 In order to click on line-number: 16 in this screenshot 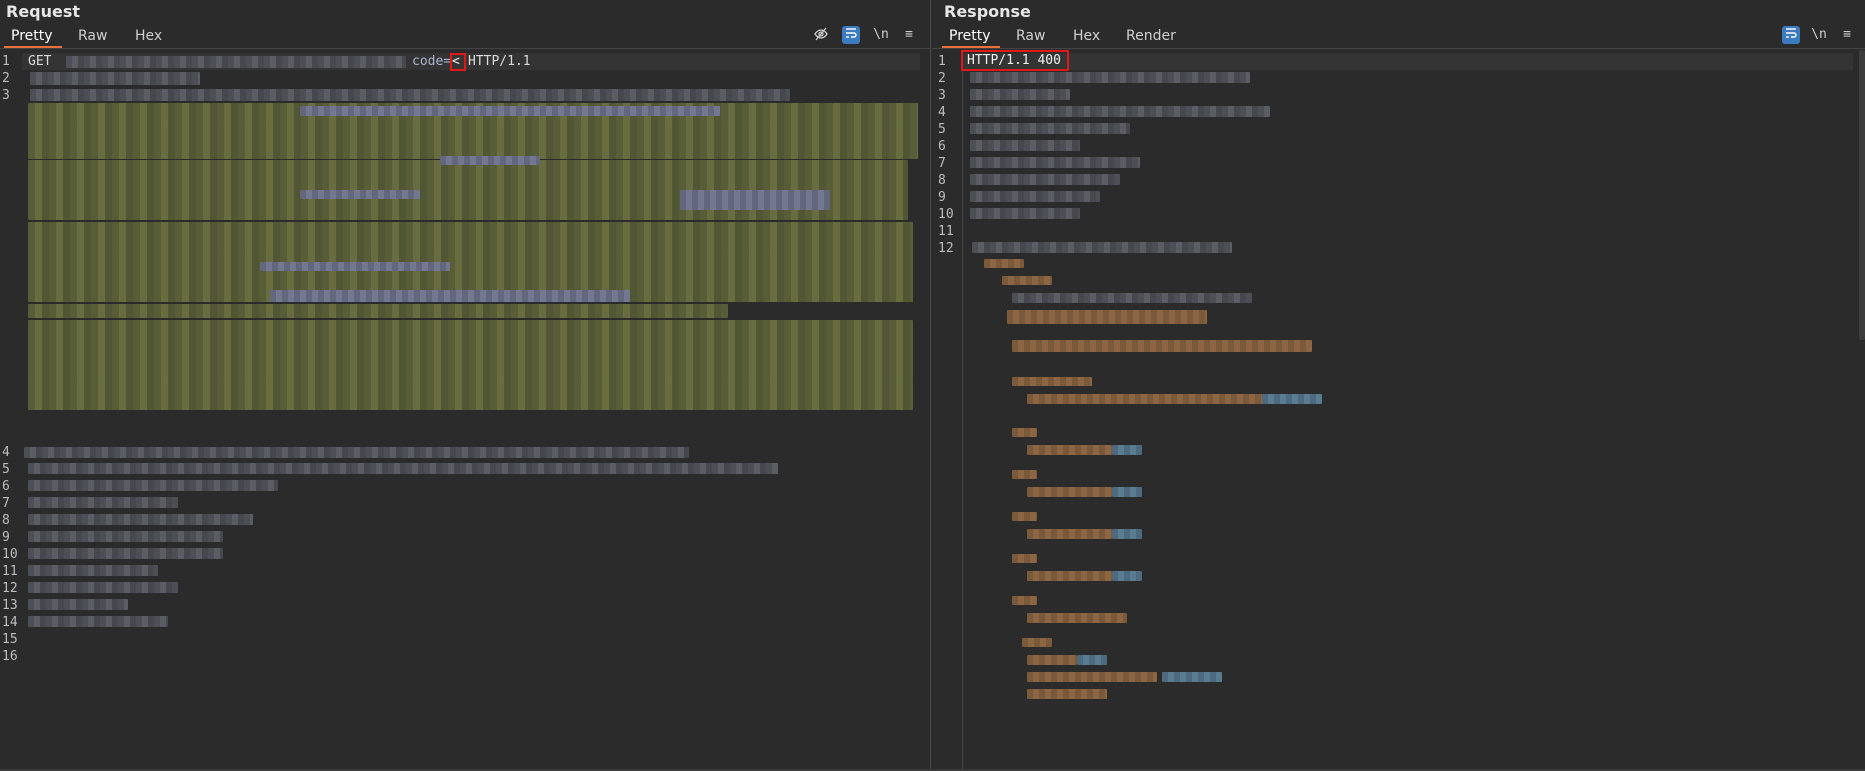, I will do `click(10, 656)`.